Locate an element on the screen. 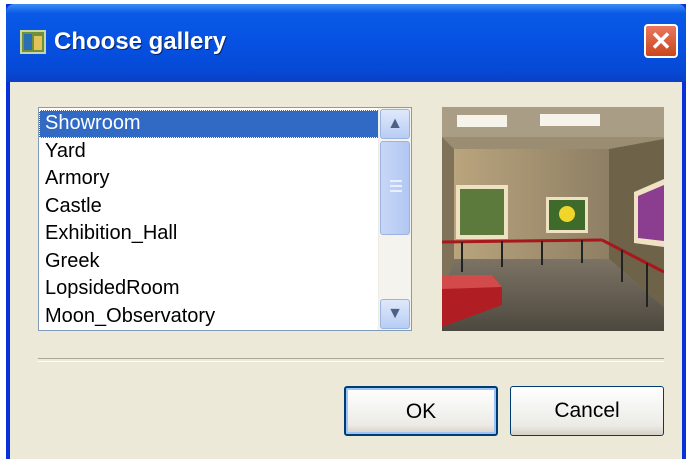  list-item-moon-observatory: Moon_Observatory is located at coordinates (209, 317).